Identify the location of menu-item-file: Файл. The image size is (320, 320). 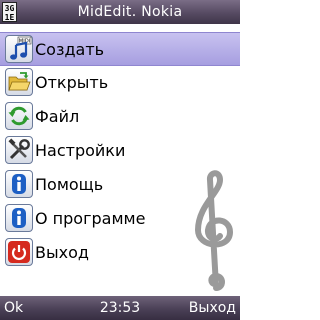
(120, 117).